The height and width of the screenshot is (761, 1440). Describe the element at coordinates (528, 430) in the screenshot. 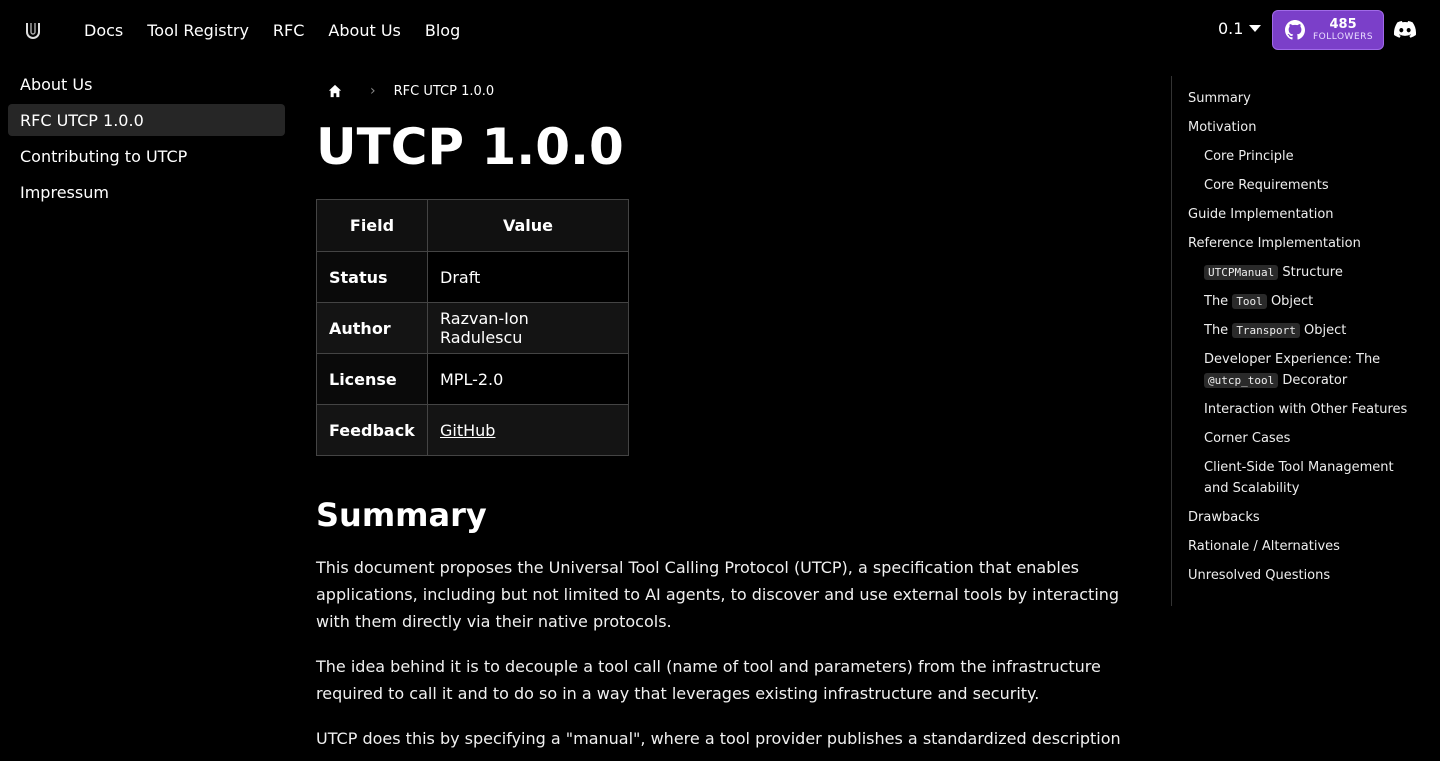

I see `table-cell-value: GitHub` at that location.